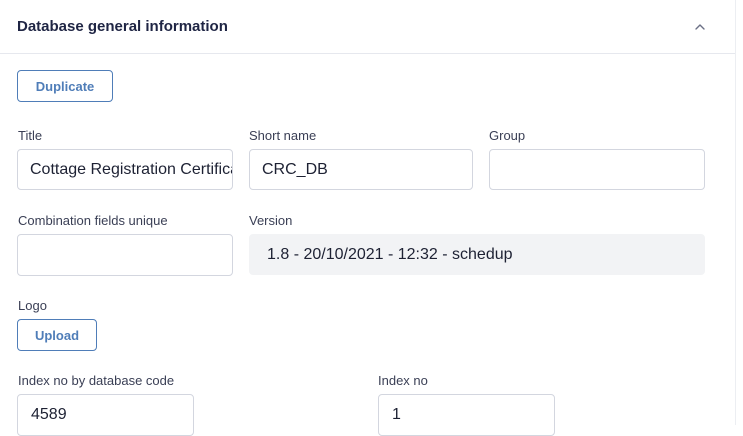 The height and width of the screenshot is (436, 743). I want to click on index-no-label: Index no, so click(403, 380).